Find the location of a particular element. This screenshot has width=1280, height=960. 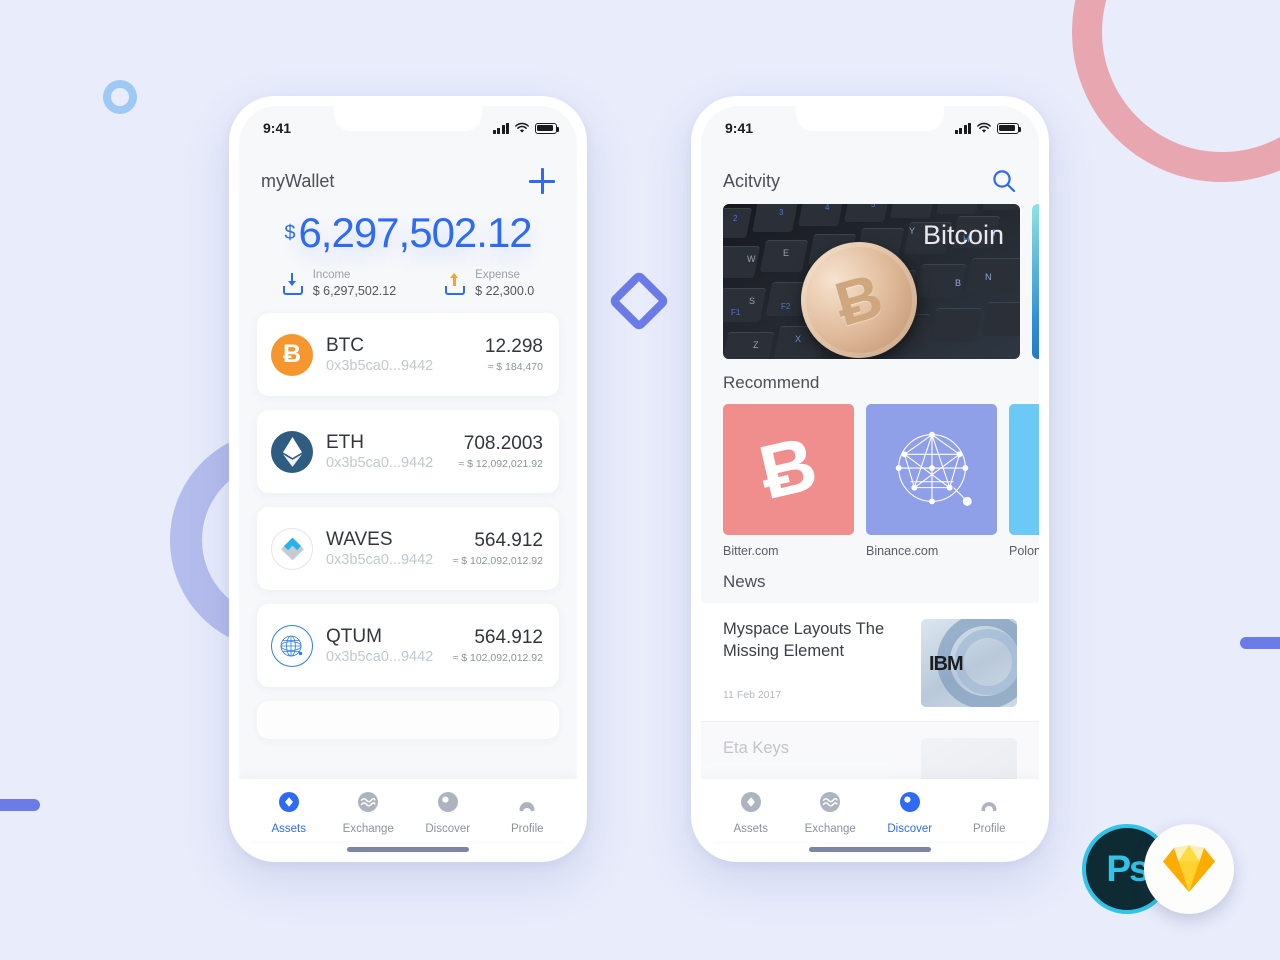

page-title: myWallet is located at coordinates (298, 180).